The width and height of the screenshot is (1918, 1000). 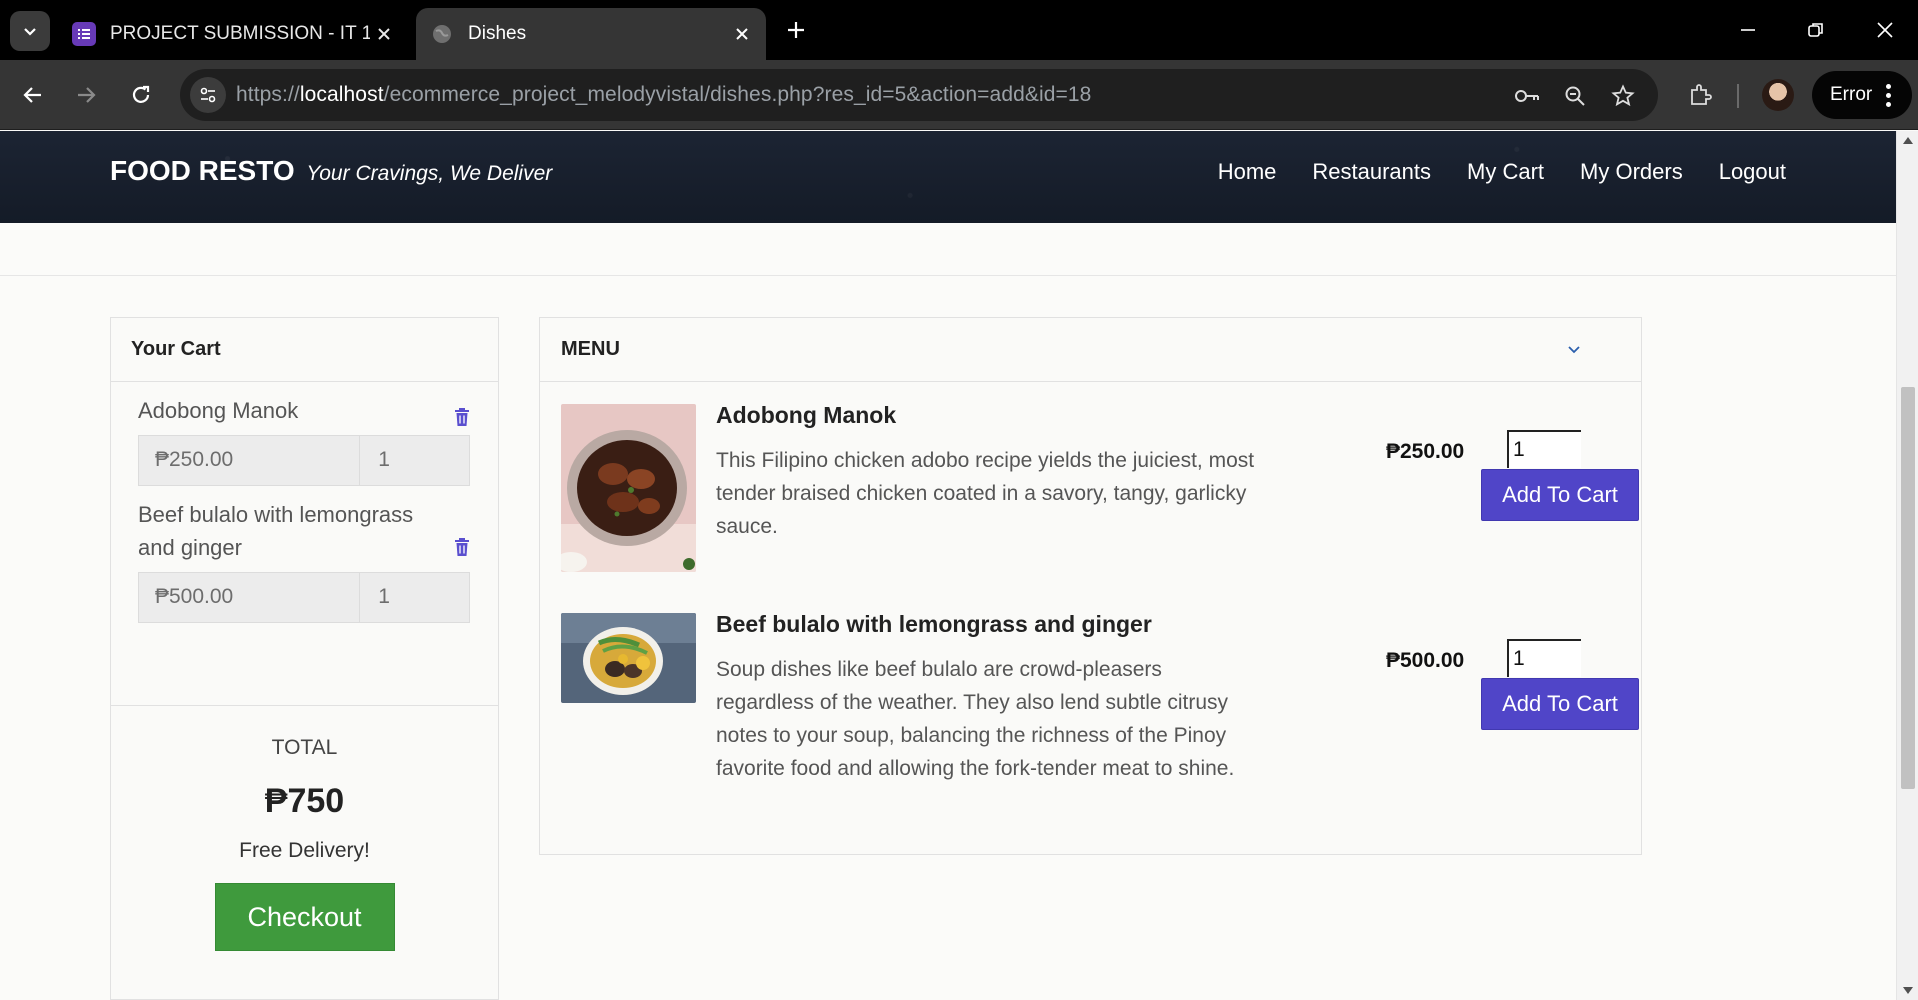 I want to click on restore-icon, so click(x=1815, y=30).